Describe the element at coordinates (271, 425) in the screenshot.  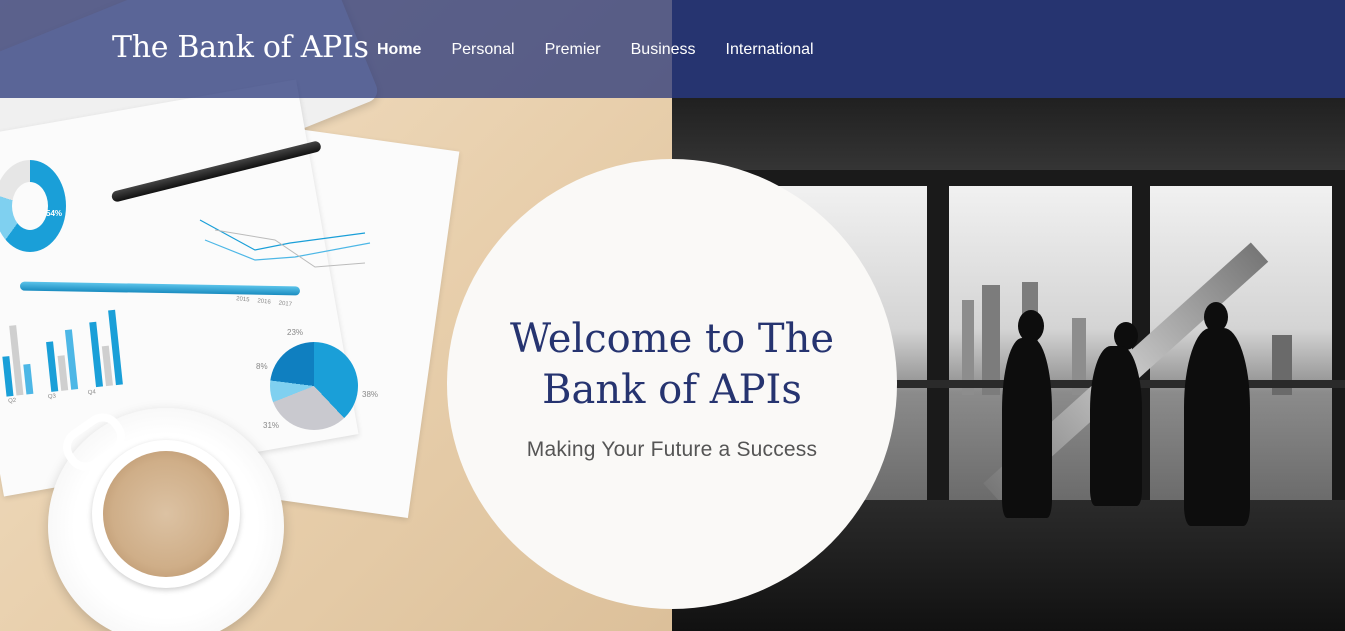
I see `pie-label-bottom: 31%` at that location.